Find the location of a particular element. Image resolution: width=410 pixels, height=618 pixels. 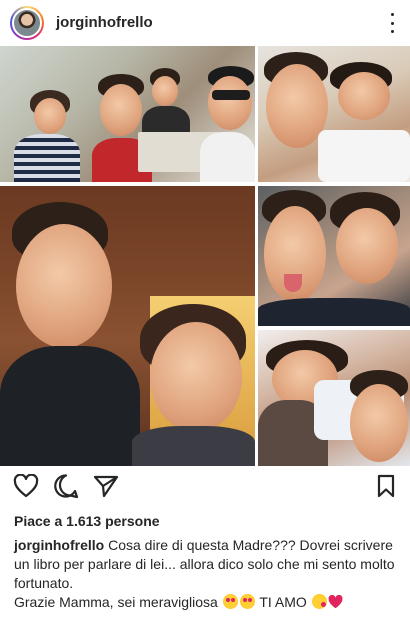

avatar-image is located at coordinates (27, 23).